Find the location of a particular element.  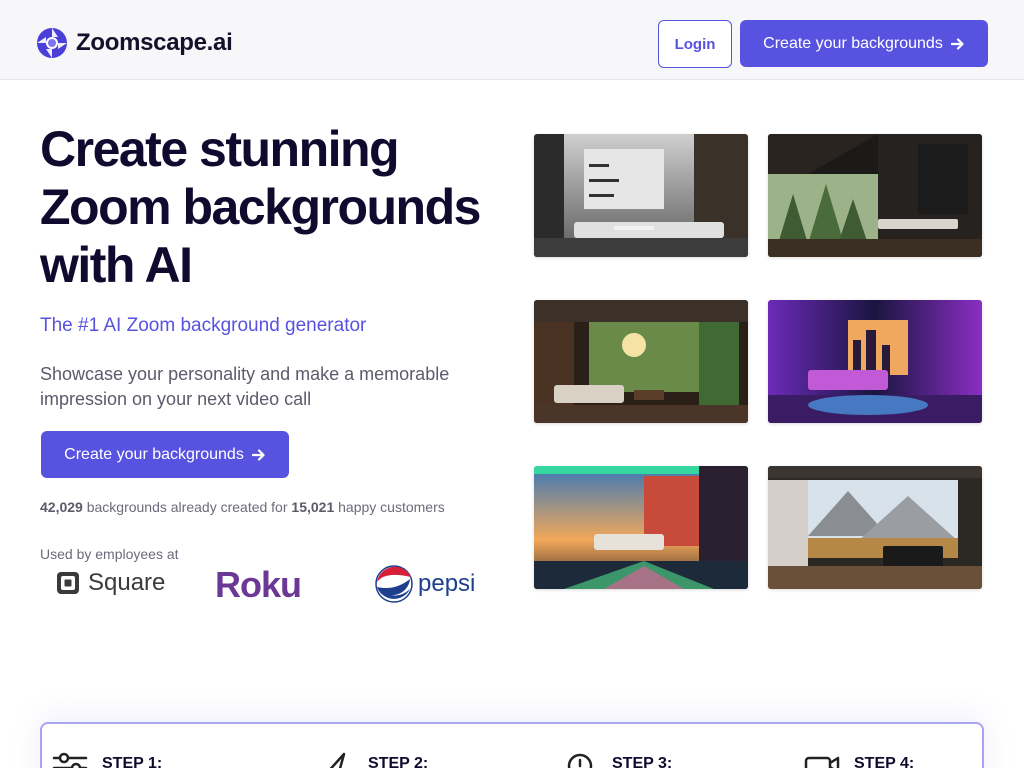

pepsi-globe-icon is located at coordinates (394, 584).